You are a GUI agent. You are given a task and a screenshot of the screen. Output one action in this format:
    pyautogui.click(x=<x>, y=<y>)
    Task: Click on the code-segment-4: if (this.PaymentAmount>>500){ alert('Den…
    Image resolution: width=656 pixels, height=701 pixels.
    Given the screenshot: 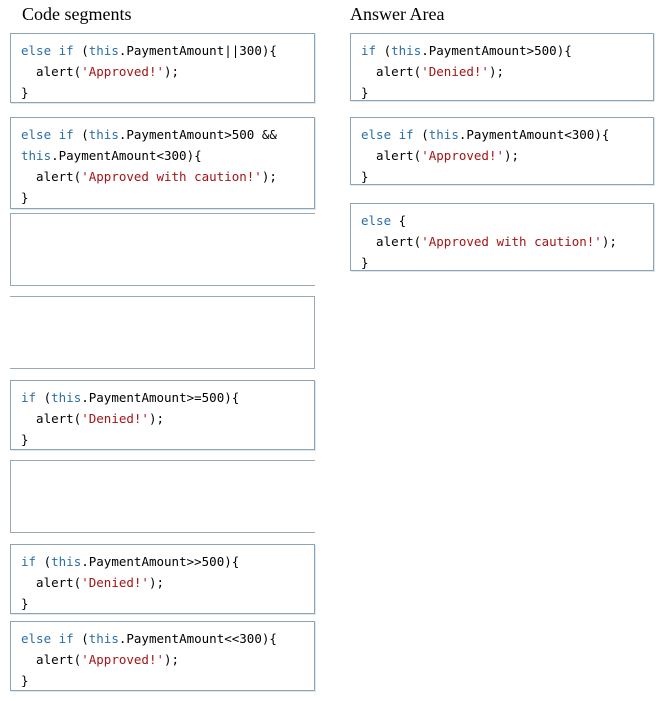 What is the action you would take?
    pyautogui.click(x=162, y=579)
    